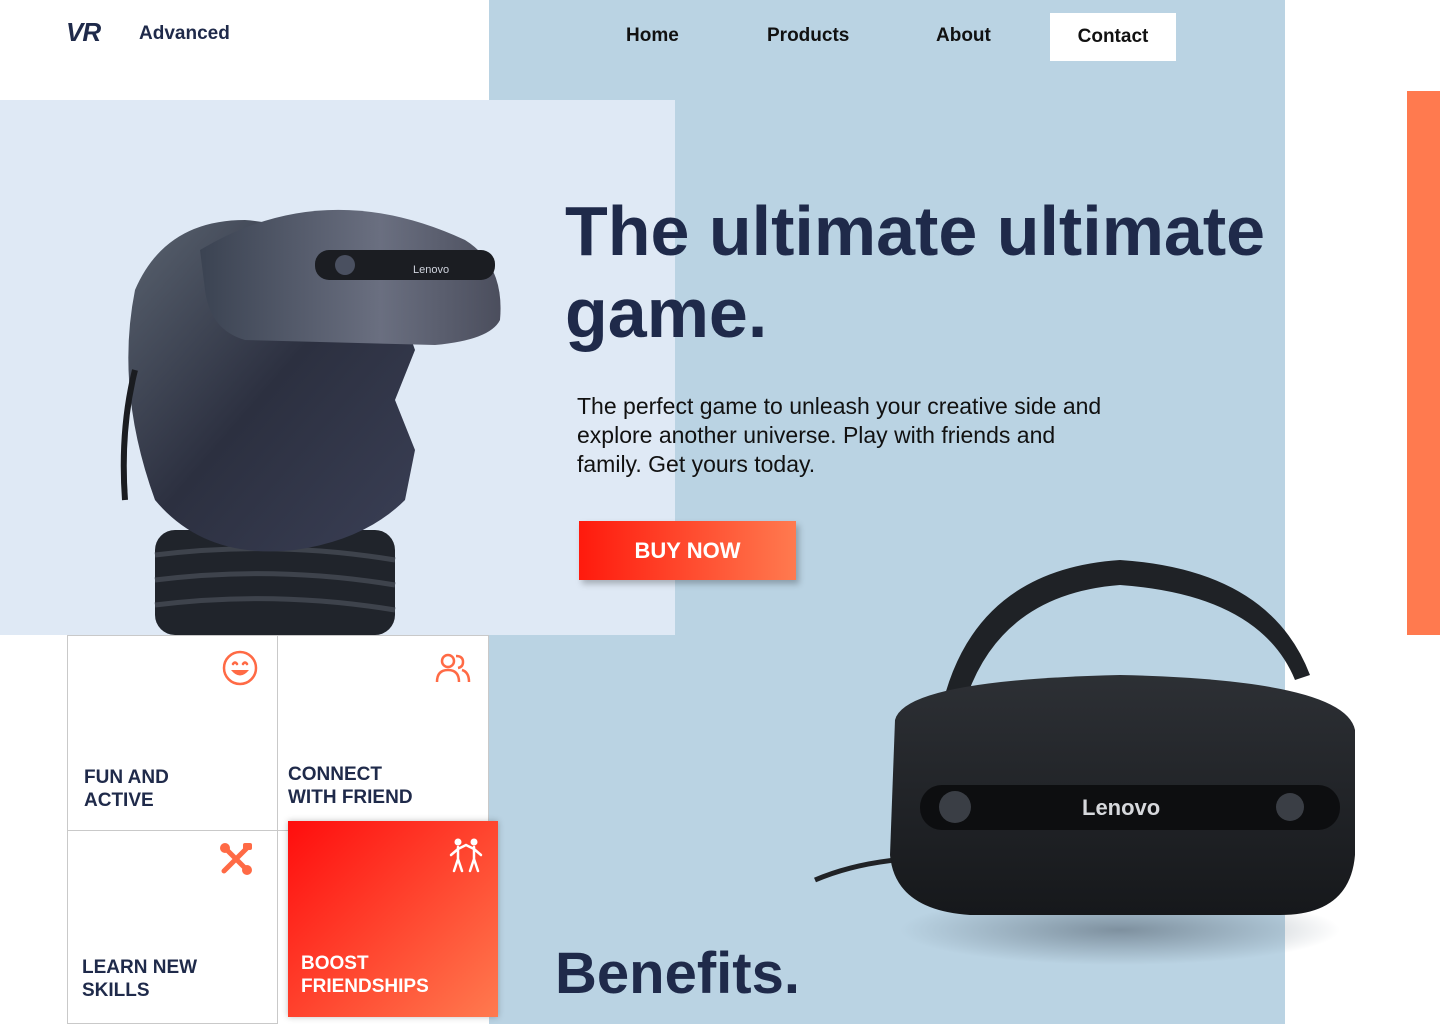 The width and height of the screenshot is (1440, 1024). What do you see at coordinates (126, 789) in the screenshot?
I see `benefit-label: FUN AND ACTIVE` at bounding box center [126, 789].